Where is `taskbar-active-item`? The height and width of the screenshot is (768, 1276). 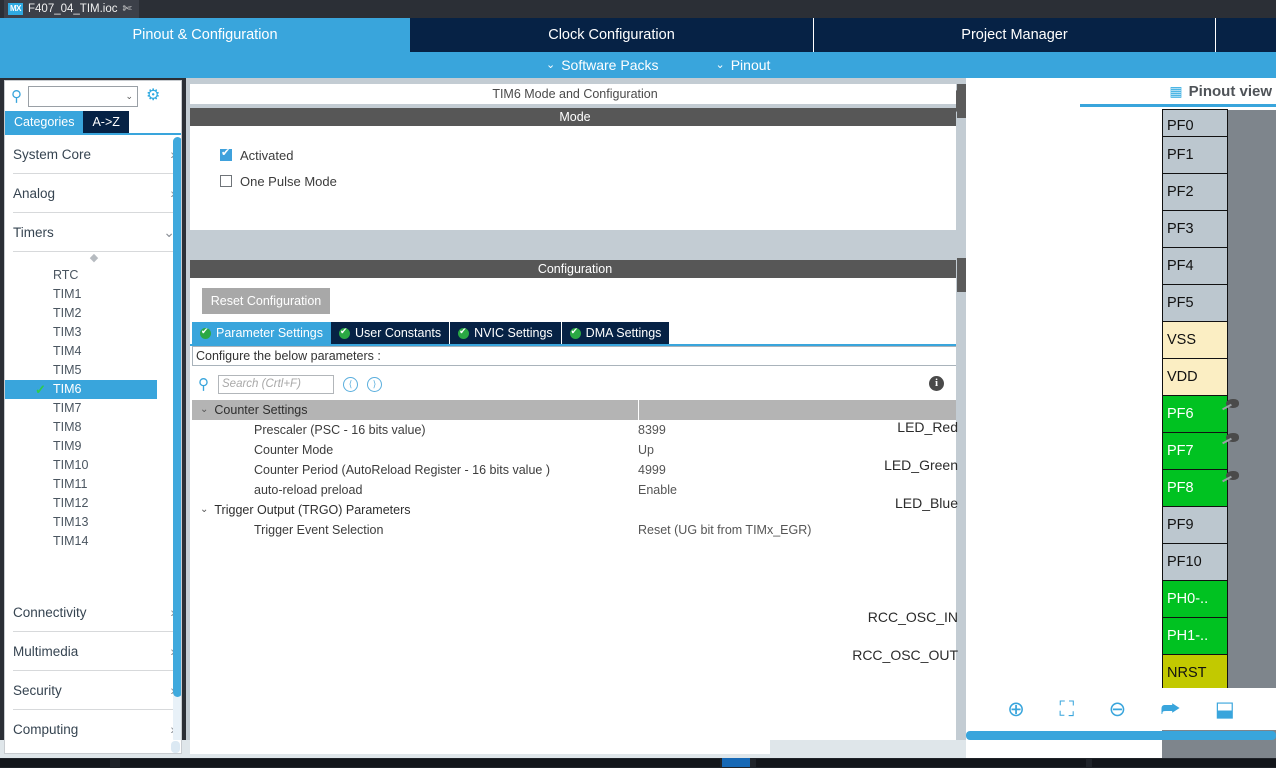 taskbar-active-item is located at coordinates (736, 762).